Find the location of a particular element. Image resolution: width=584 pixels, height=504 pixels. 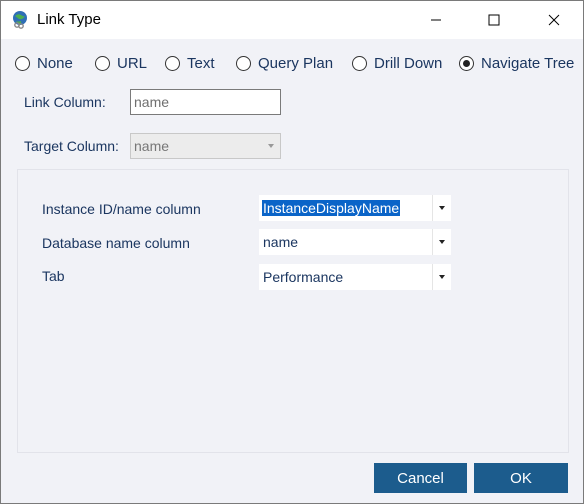

close-button is located at coordinates (554, 20).